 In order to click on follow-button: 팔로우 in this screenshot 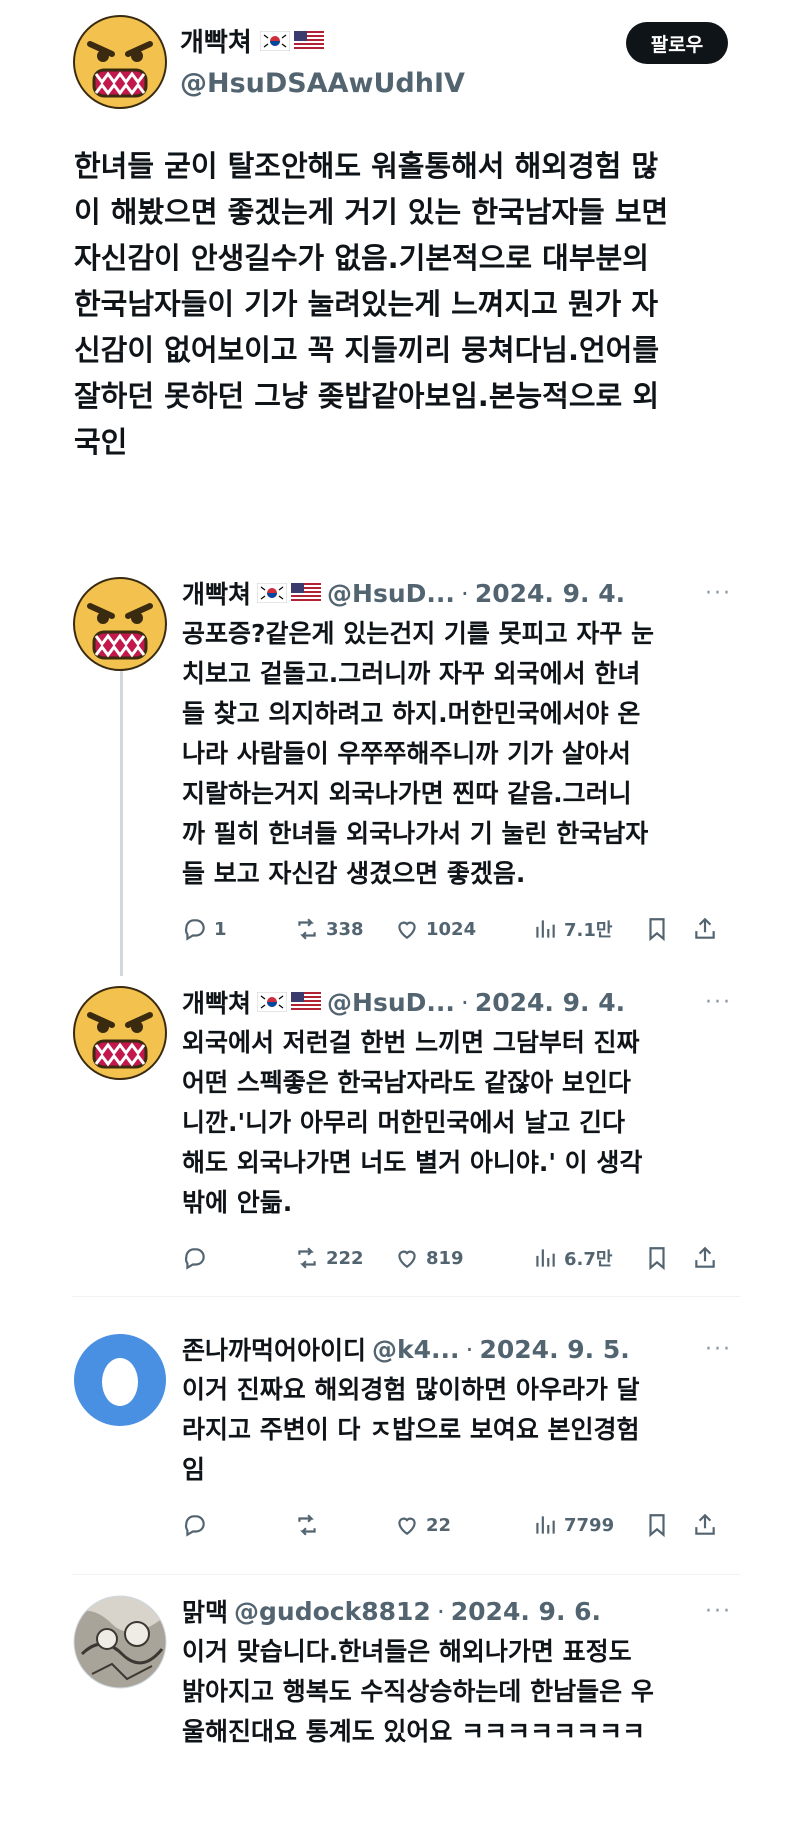, I will do `click(677, 43)`.